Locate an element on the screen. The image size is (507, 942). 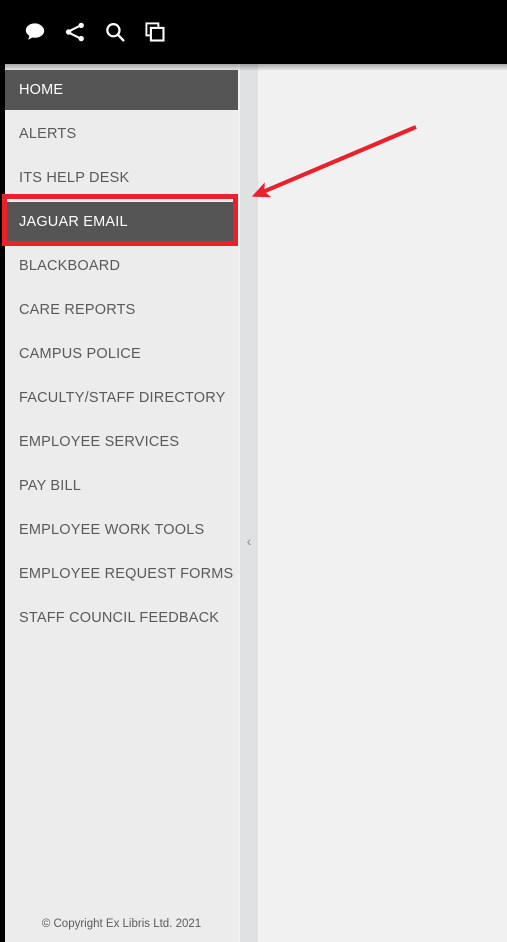
chevron-left-icon: ‹ is located at coordinates (249, 541).